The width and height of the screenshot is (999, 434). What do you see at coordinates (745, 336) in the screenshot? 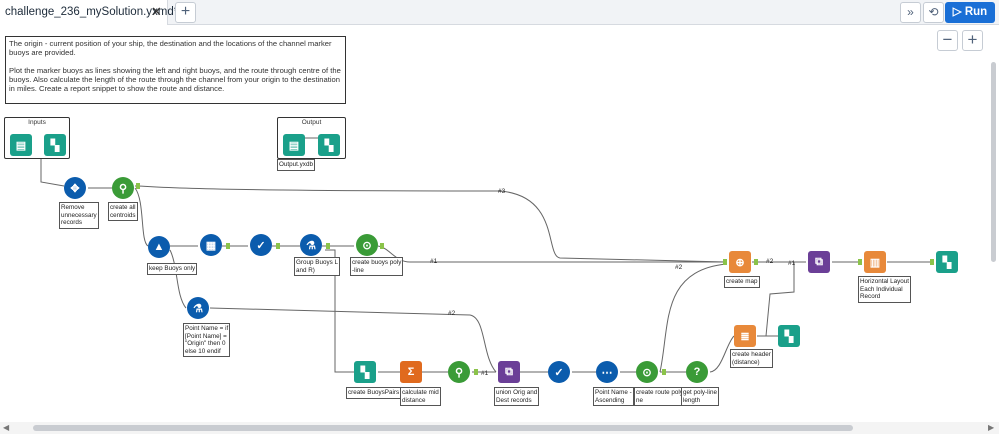
I see `report-text-icon: ≣` at bounding box center [745, 336].